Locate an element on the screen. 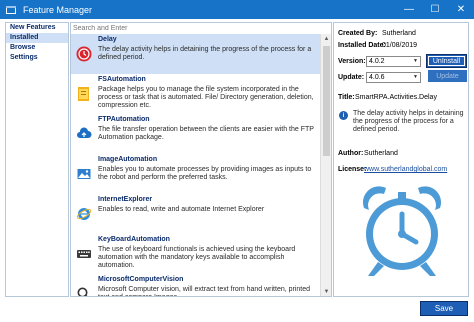 This screenshot has height=322, width=474. update-select-value: 4.0.6 is located at coordinates (377, 77).